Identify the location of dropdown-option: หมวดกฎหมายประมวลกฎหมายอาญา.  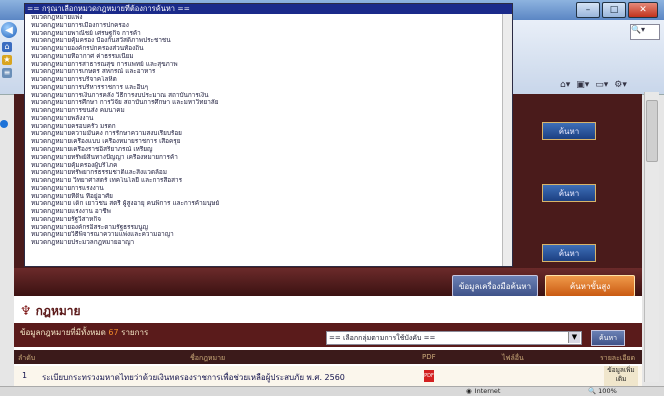
(268, 243).